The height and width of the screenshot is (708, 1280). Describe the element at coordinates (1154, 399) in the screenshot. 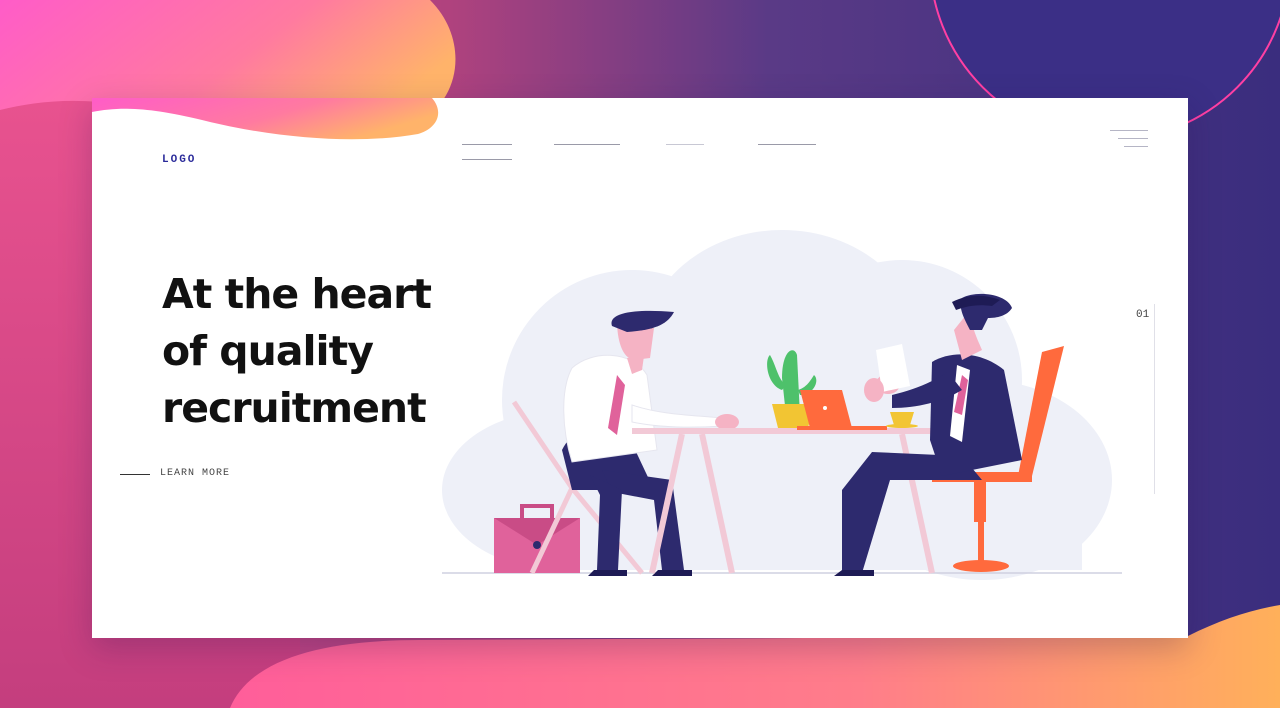

I see `page-scroll-bar` at that location.